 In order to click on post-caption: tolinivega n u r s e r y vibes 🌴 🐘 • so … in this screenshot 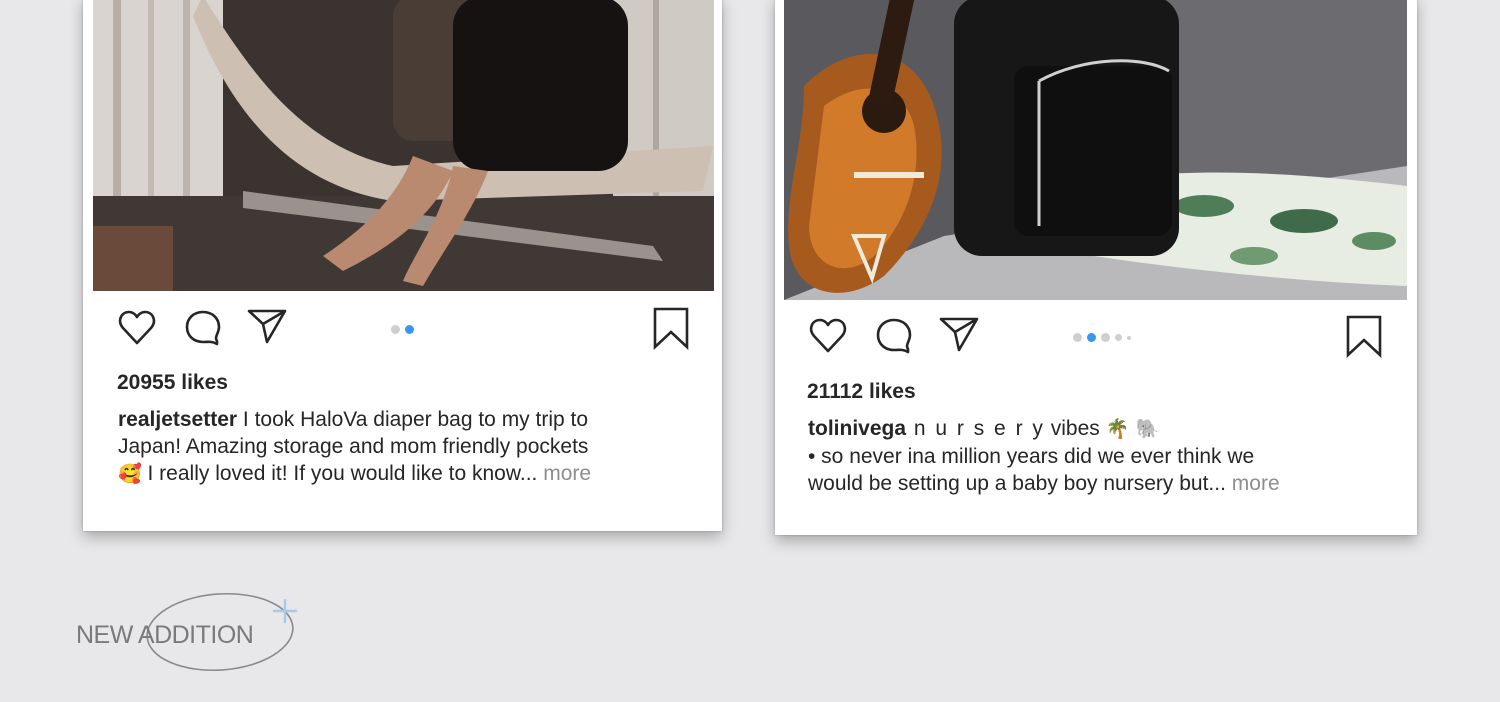, I will do `click(1108, 456)`.